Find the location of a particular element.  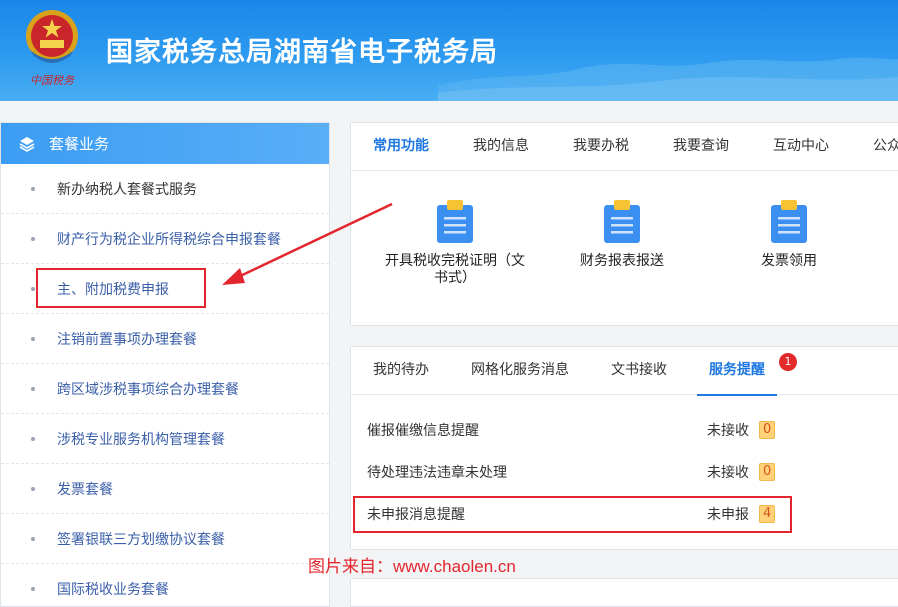

sidebar-item-invoice: 发票套餐 is located at coordinates (165, 489).